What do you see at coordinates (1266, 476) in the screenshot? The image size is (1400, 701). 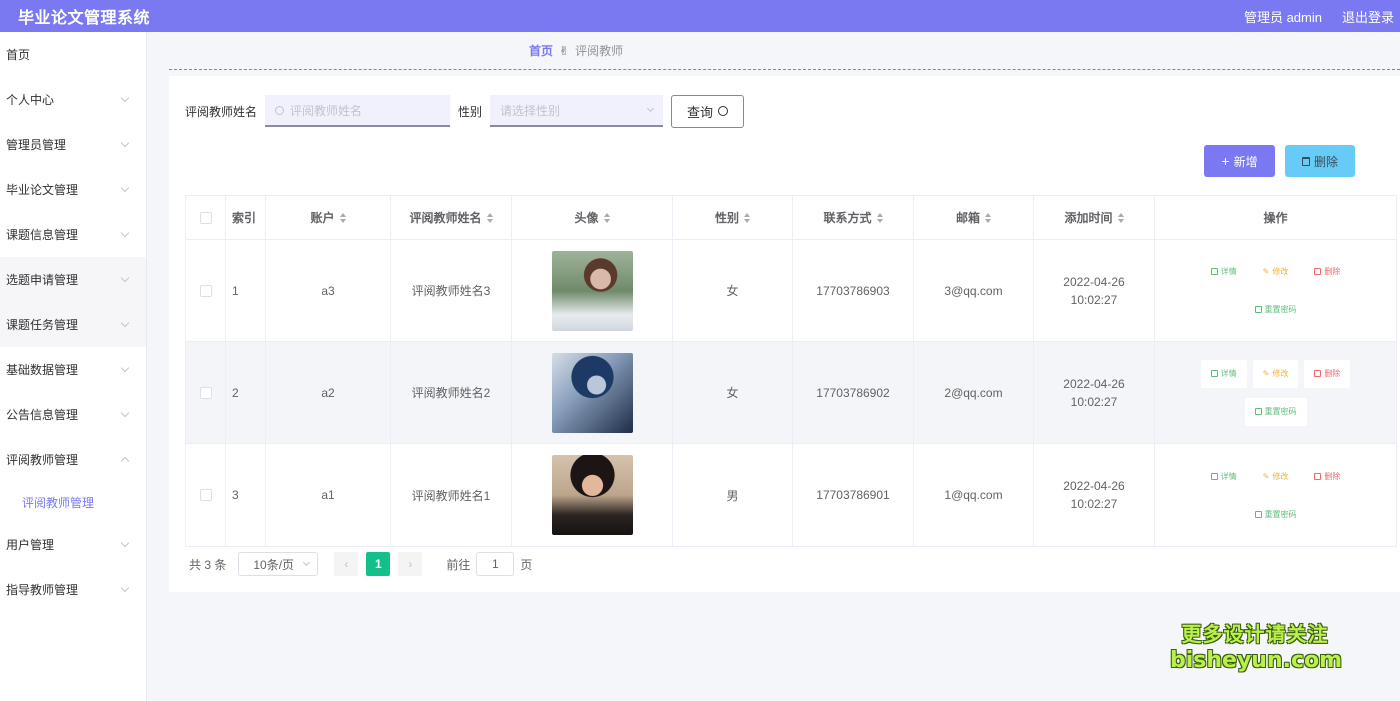 I see `pencil-icon: ✎` at bounding box center [1266, 476].